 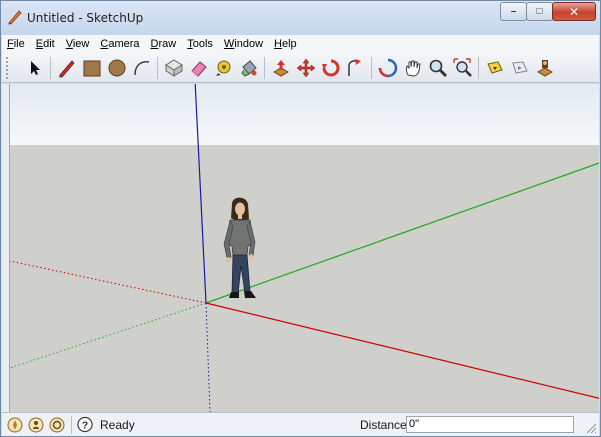 I want to click on eraser-icon, so click(x=198, y=68).